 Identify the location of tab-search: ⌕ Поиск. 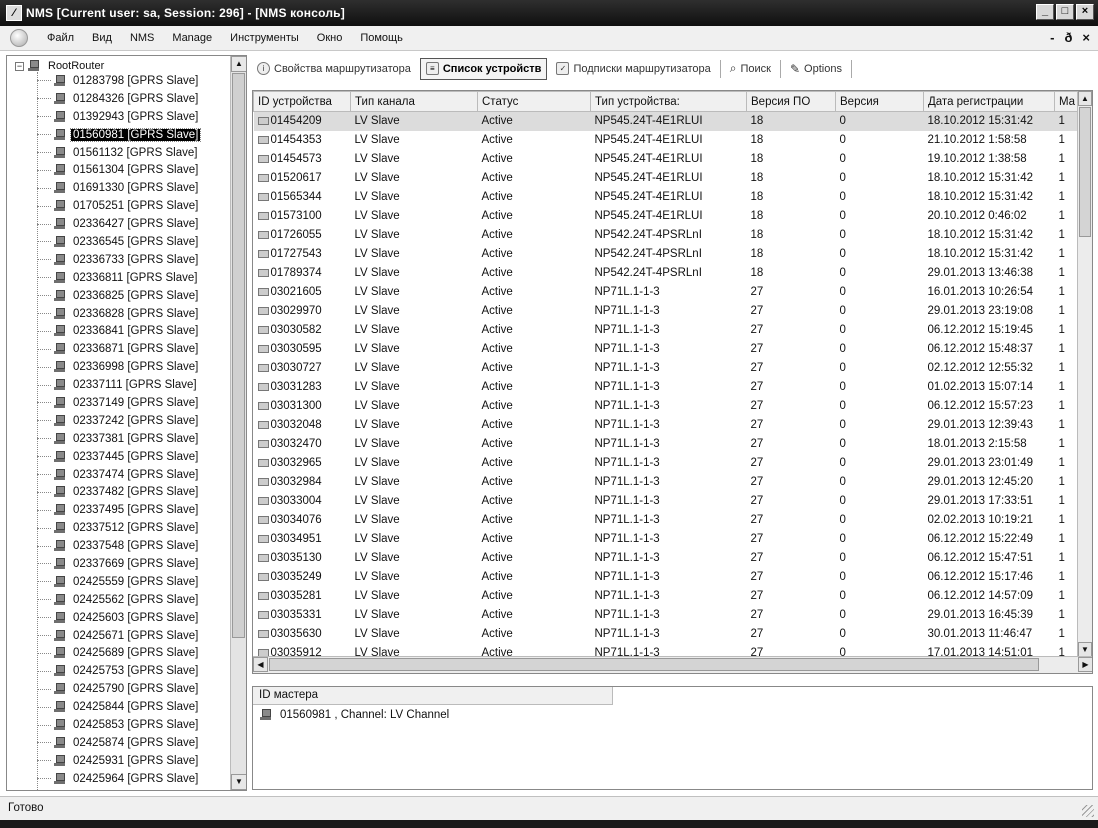
(750, 69).